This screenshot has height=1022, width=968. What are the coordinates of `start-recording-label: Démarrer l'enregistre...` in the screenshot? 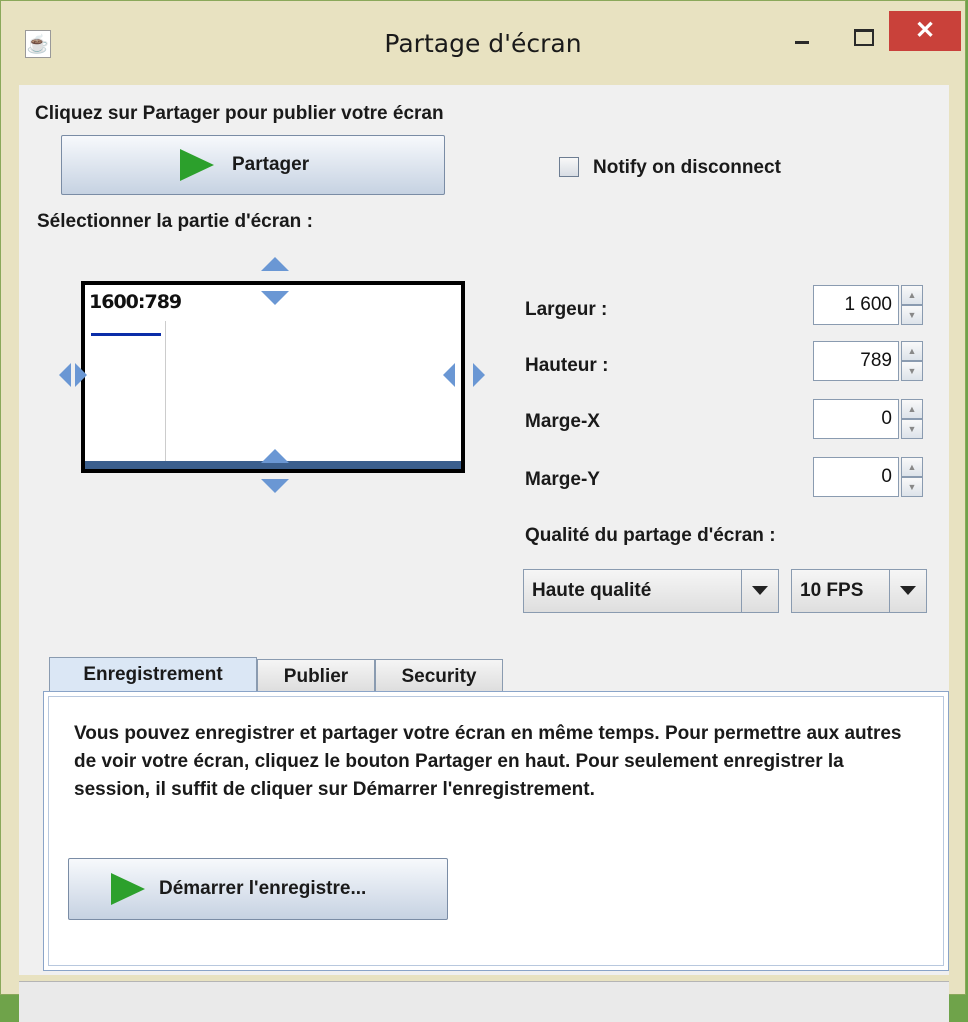 It's located at (263, 888).